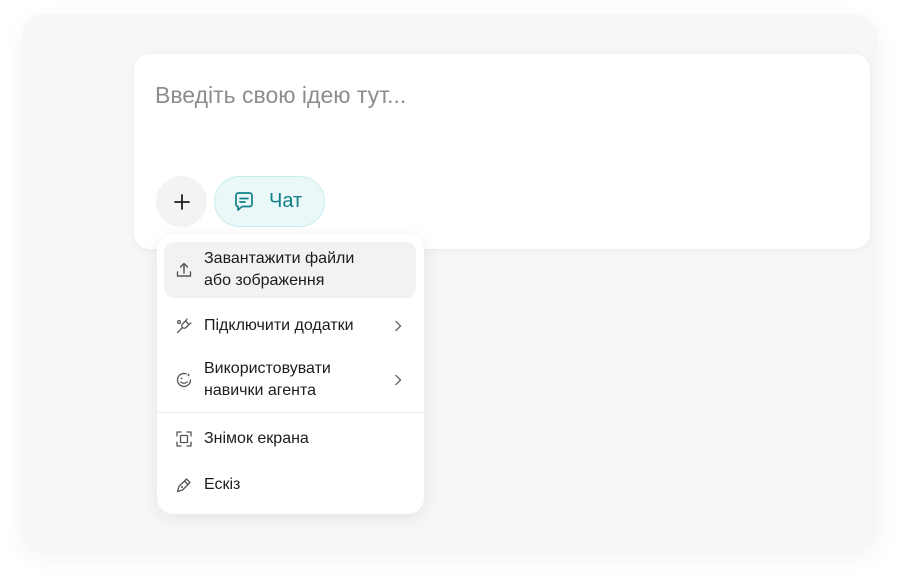 Image resolution: width=902 pixels, height=584 pixels. What do you see at coordinates (184, 439) in the screenshot?
I see `screenshot-icon` at bounding box center [184, 439].